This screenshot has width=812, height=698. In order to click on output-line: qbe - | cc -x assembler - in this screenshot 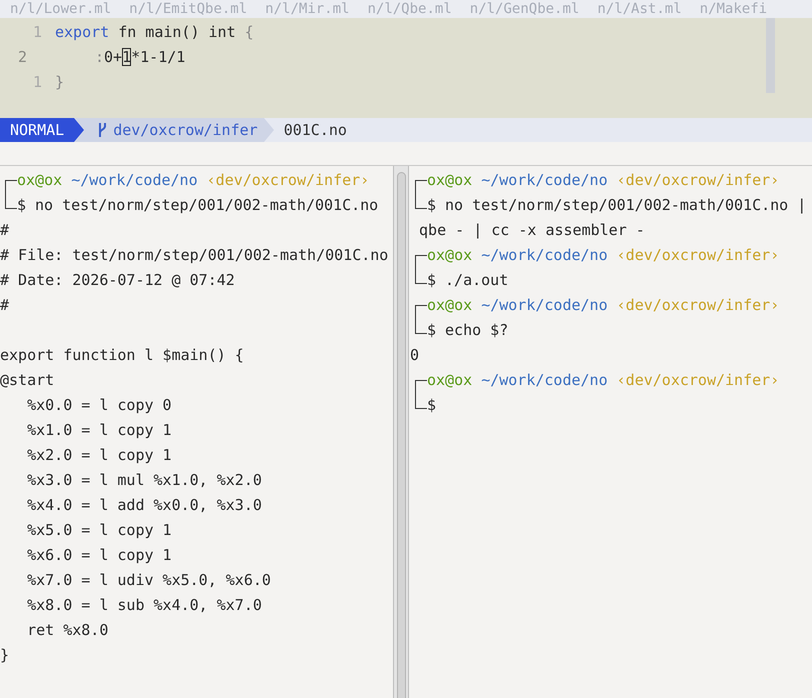, I will do `click(531, 230)`.